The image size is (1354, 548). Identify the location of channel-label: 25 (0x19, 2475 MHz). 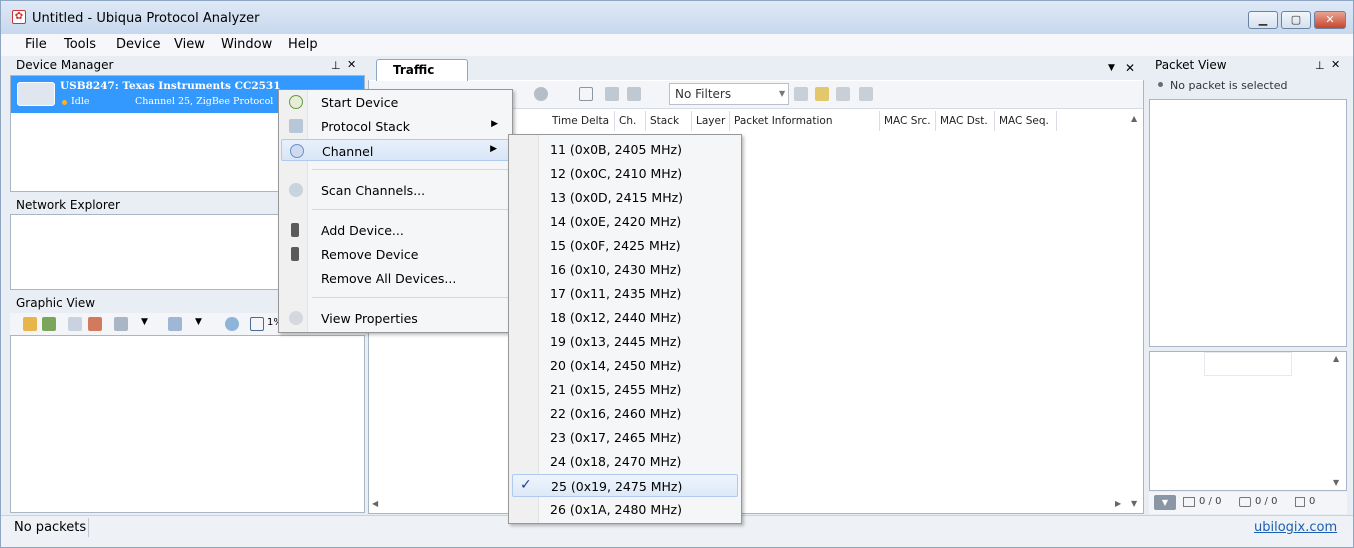
(617, 486).